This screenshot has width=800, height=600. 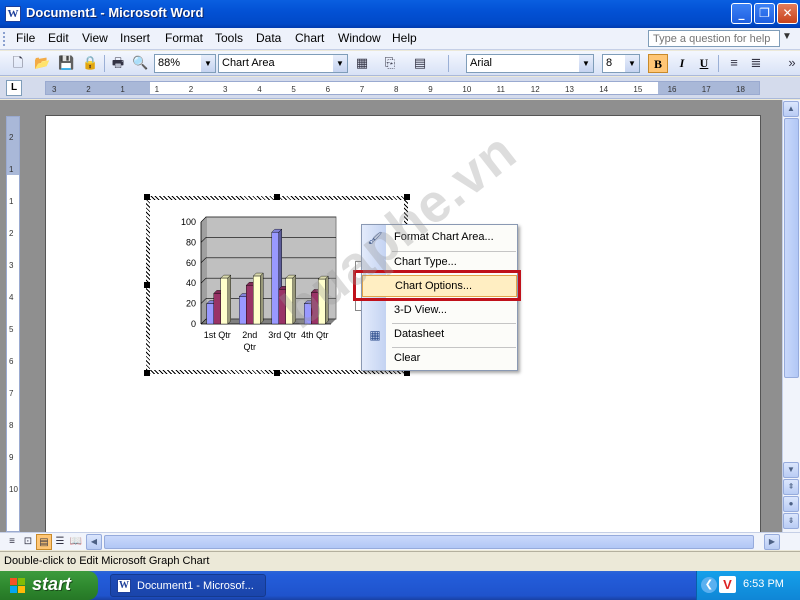 What do you see at coordinates (439, 335) in the screenshot?
I see `menu-item-datasheet: ▦ Datasheet` at bounding box center [439, 335].